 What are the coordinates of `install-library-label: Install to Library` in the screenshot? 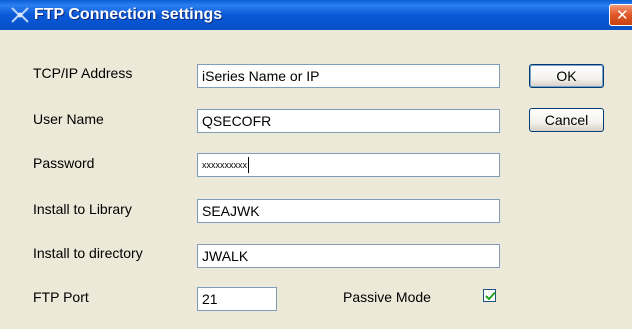 It's located at (82, 209).